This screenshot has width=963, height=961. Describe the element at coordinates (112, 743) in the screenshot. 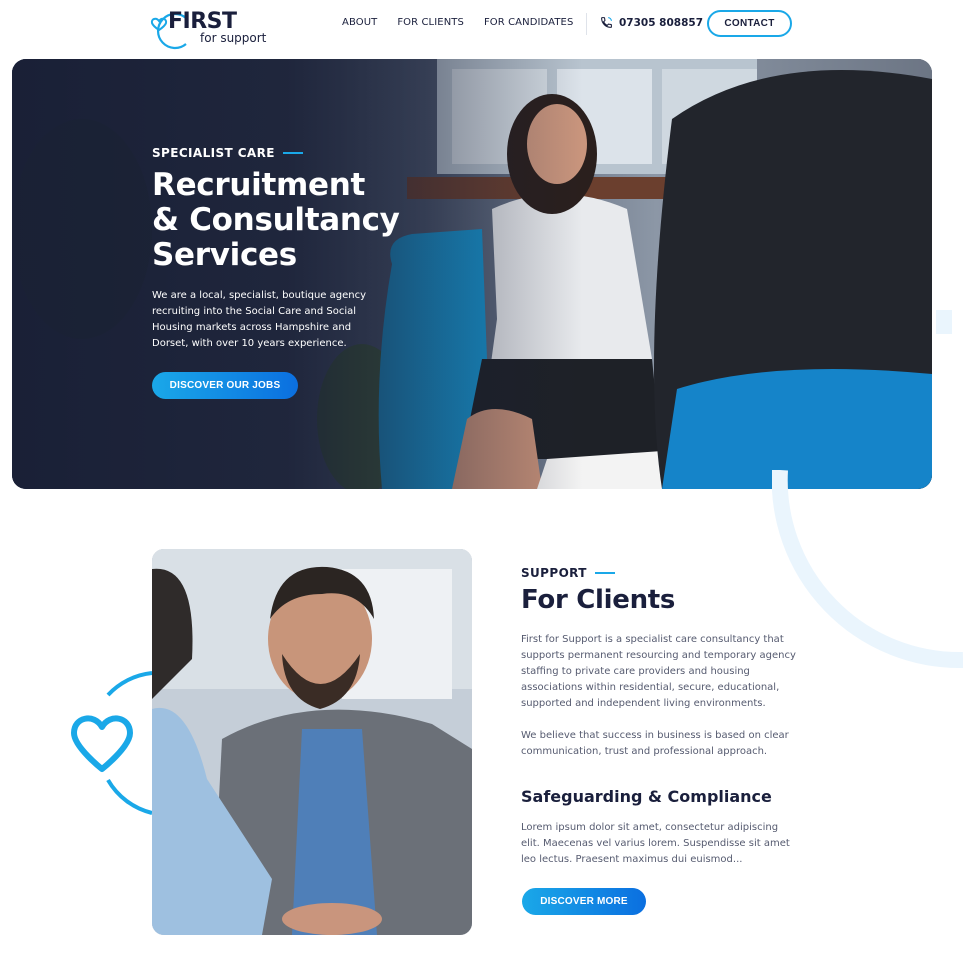

I see `heart-icon` at that location.